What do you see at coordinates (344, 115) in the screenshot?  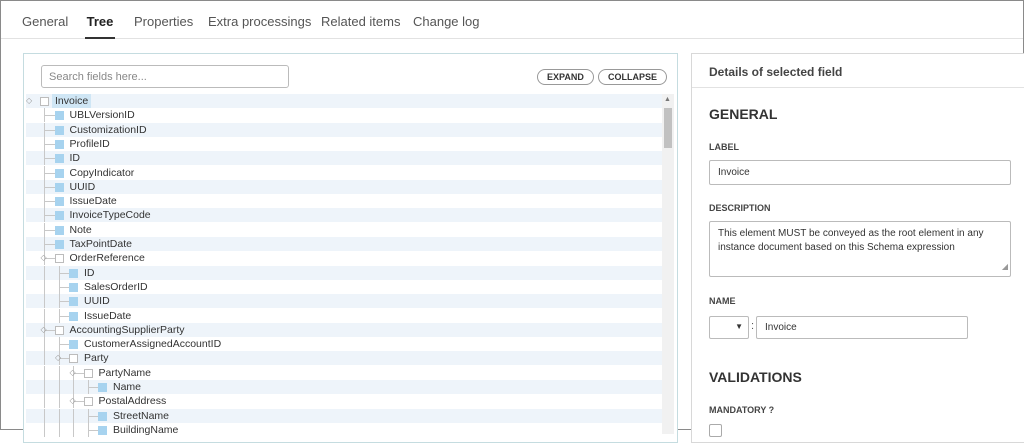 I see `tree-leaf-node: UBLVersionID` at bounding box center [344, 115].